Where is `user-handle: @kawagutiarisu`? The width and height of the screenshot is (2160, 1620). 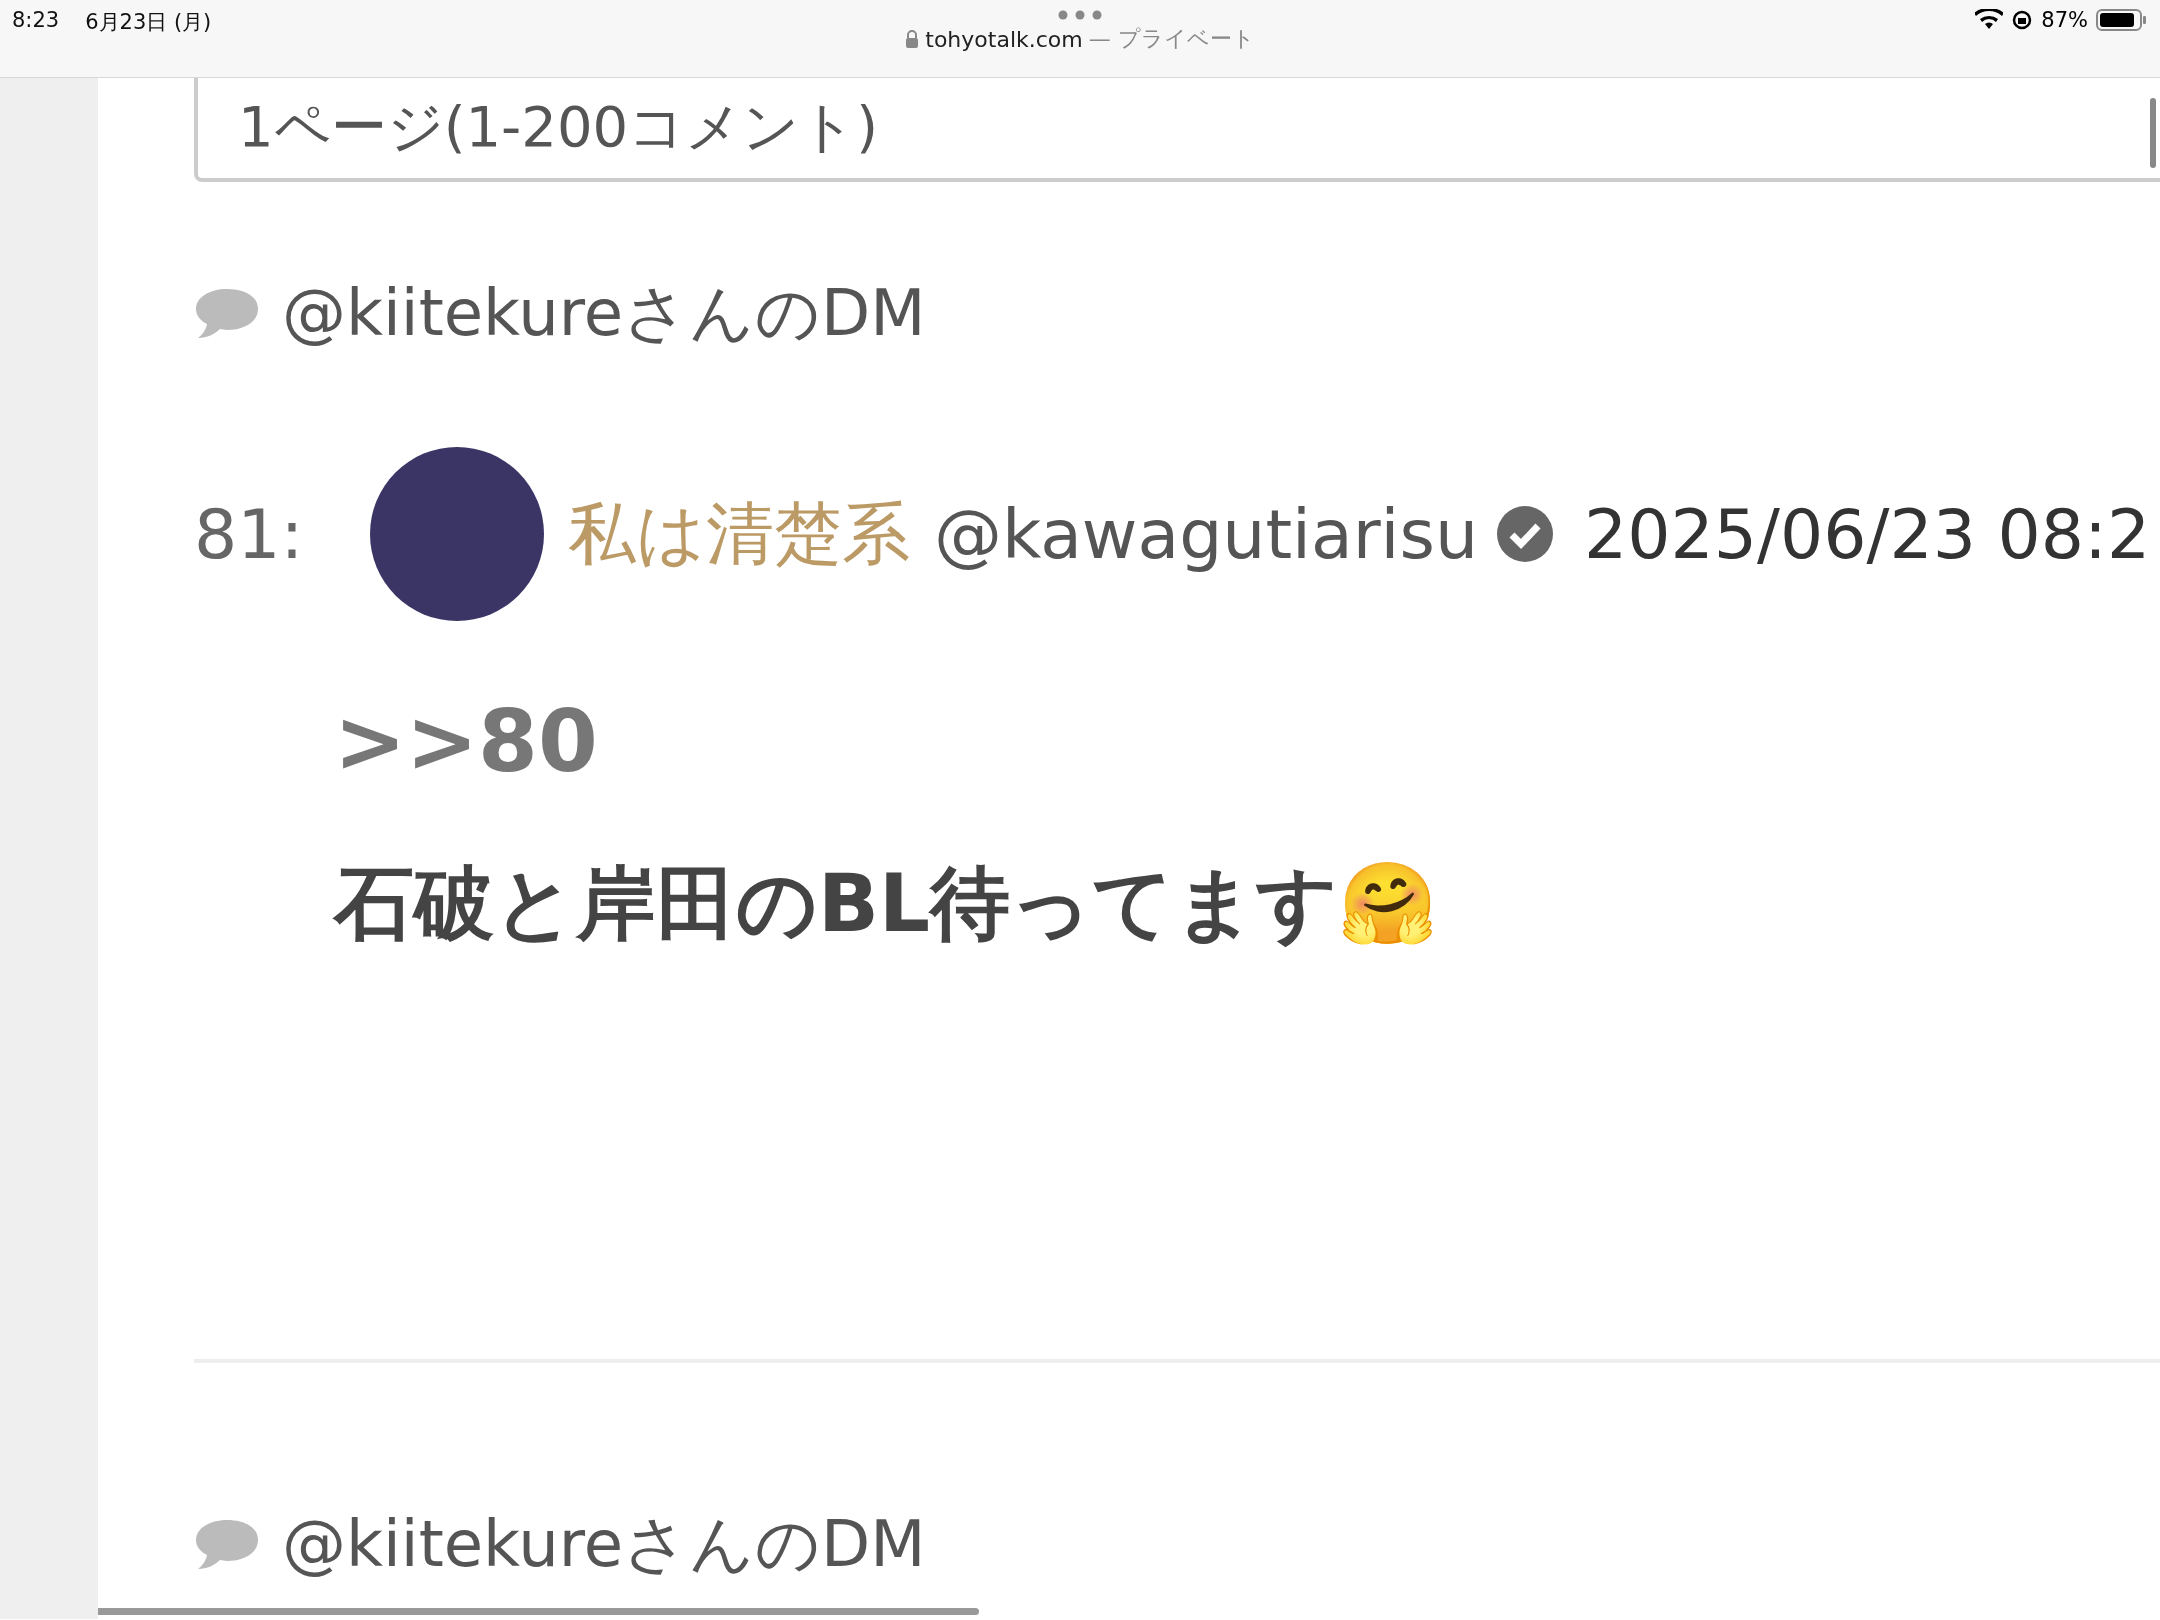
user-handle: @kawagutiarisu is located at coordinates (1206, 534).